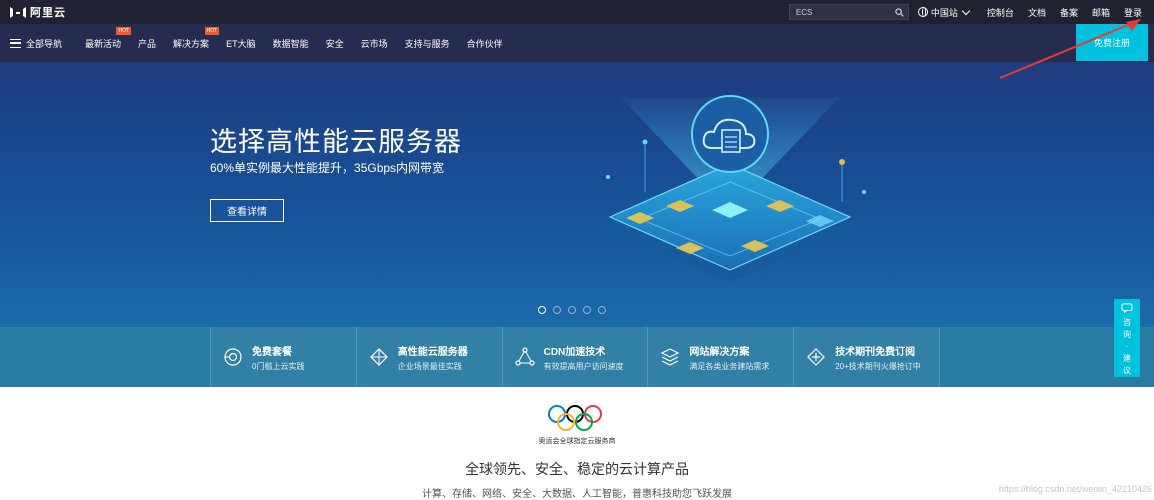  Describe the element at coordinates (15, 43) in the screenshot. I see `menu-icon` at that location.